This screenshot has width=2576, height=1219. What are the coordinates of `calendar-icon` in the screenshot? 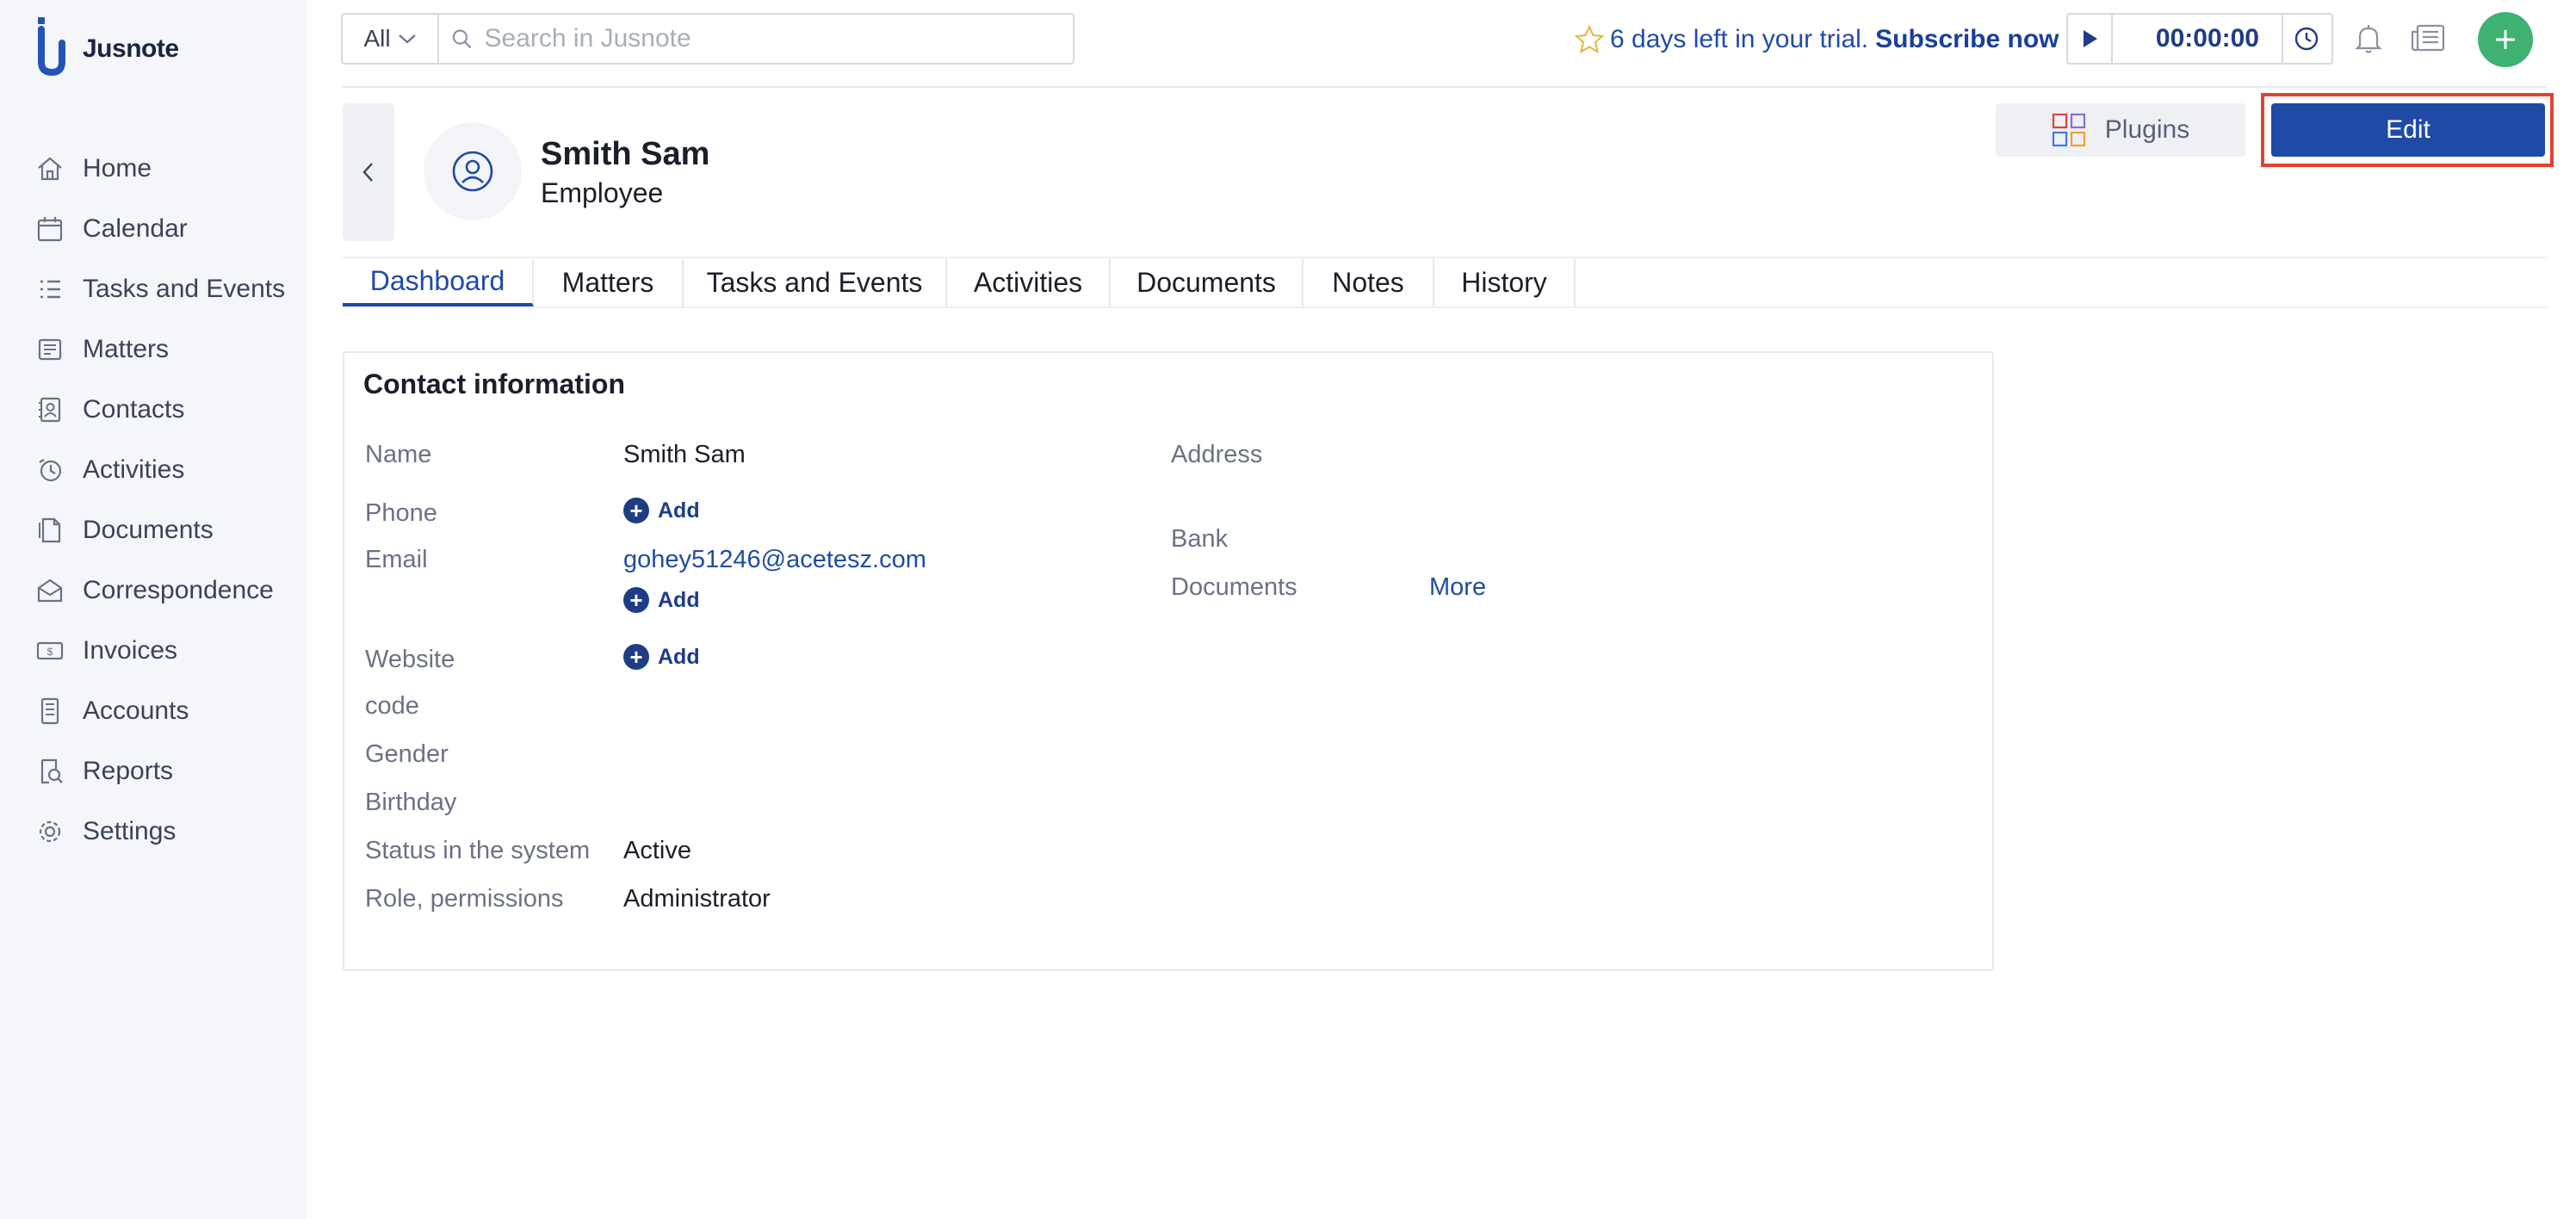 It's located at (50, 228).